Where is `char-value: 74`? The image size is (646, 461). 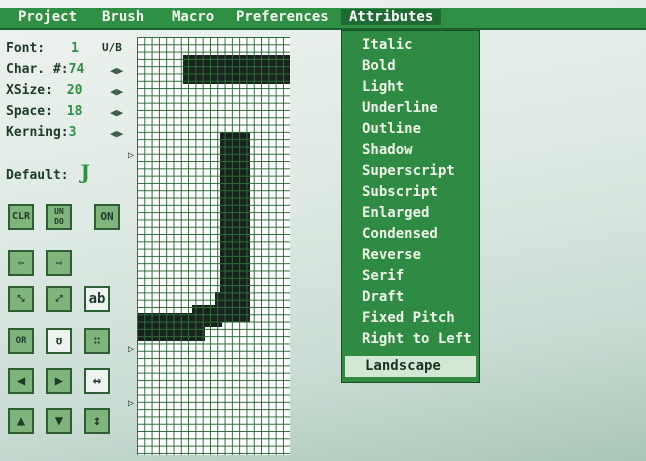
char-value: 74 is located at coordinates (77, 69).